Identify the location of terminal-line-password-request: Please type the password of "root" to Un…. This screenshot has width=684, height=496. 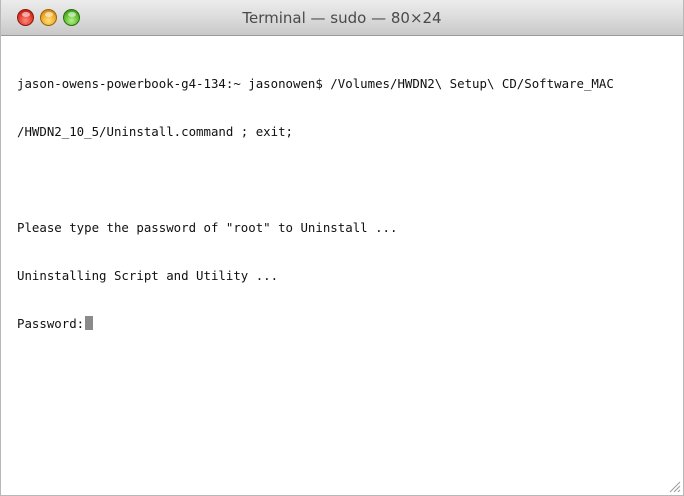
(207, 227).